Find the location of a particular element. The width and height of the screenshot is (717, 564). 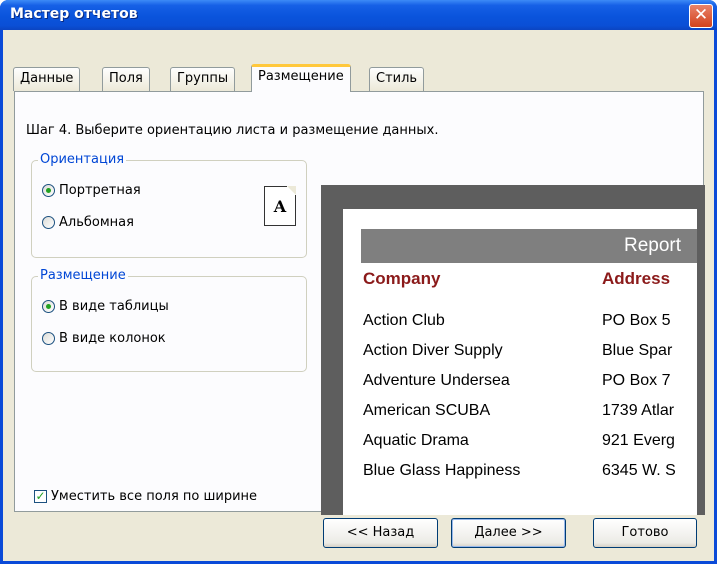

radio-columnar-label: В виде колонок is located at coordinates (112, 338).